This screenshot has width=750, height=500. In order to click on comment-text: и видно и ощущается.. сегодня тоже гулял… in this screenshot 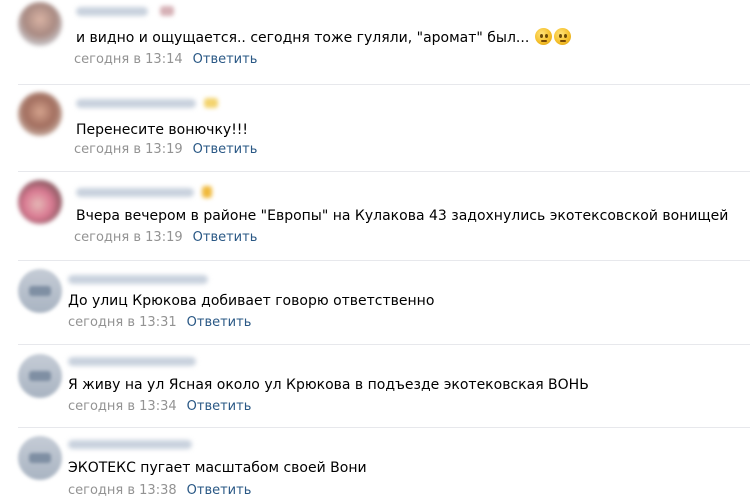, I will do `click(324, 37)`.